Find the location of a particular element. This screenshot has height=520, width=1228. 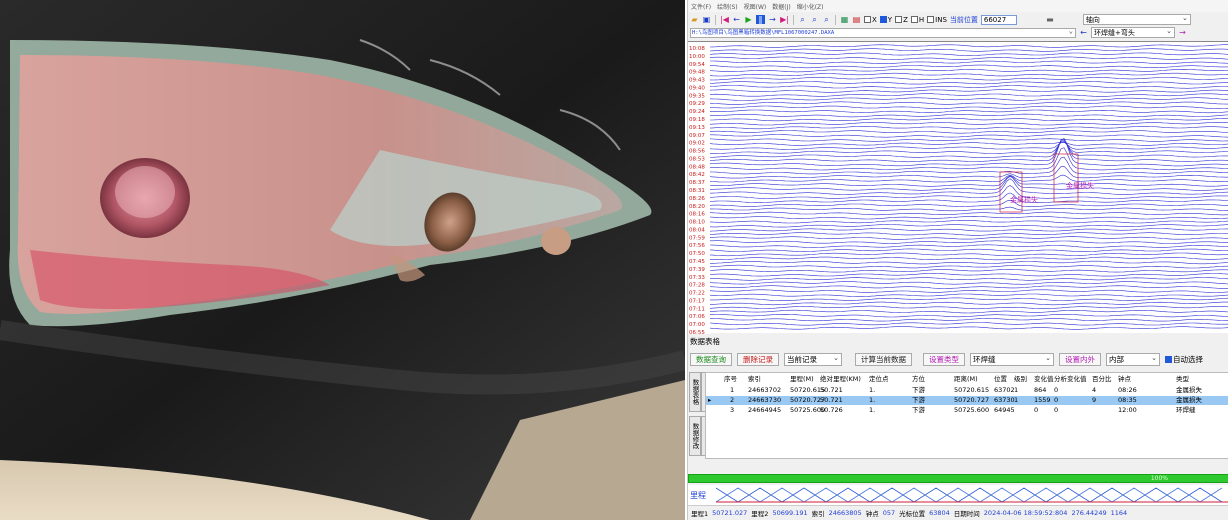

table-cell: 24664945 is located at coordinates (765, 410).